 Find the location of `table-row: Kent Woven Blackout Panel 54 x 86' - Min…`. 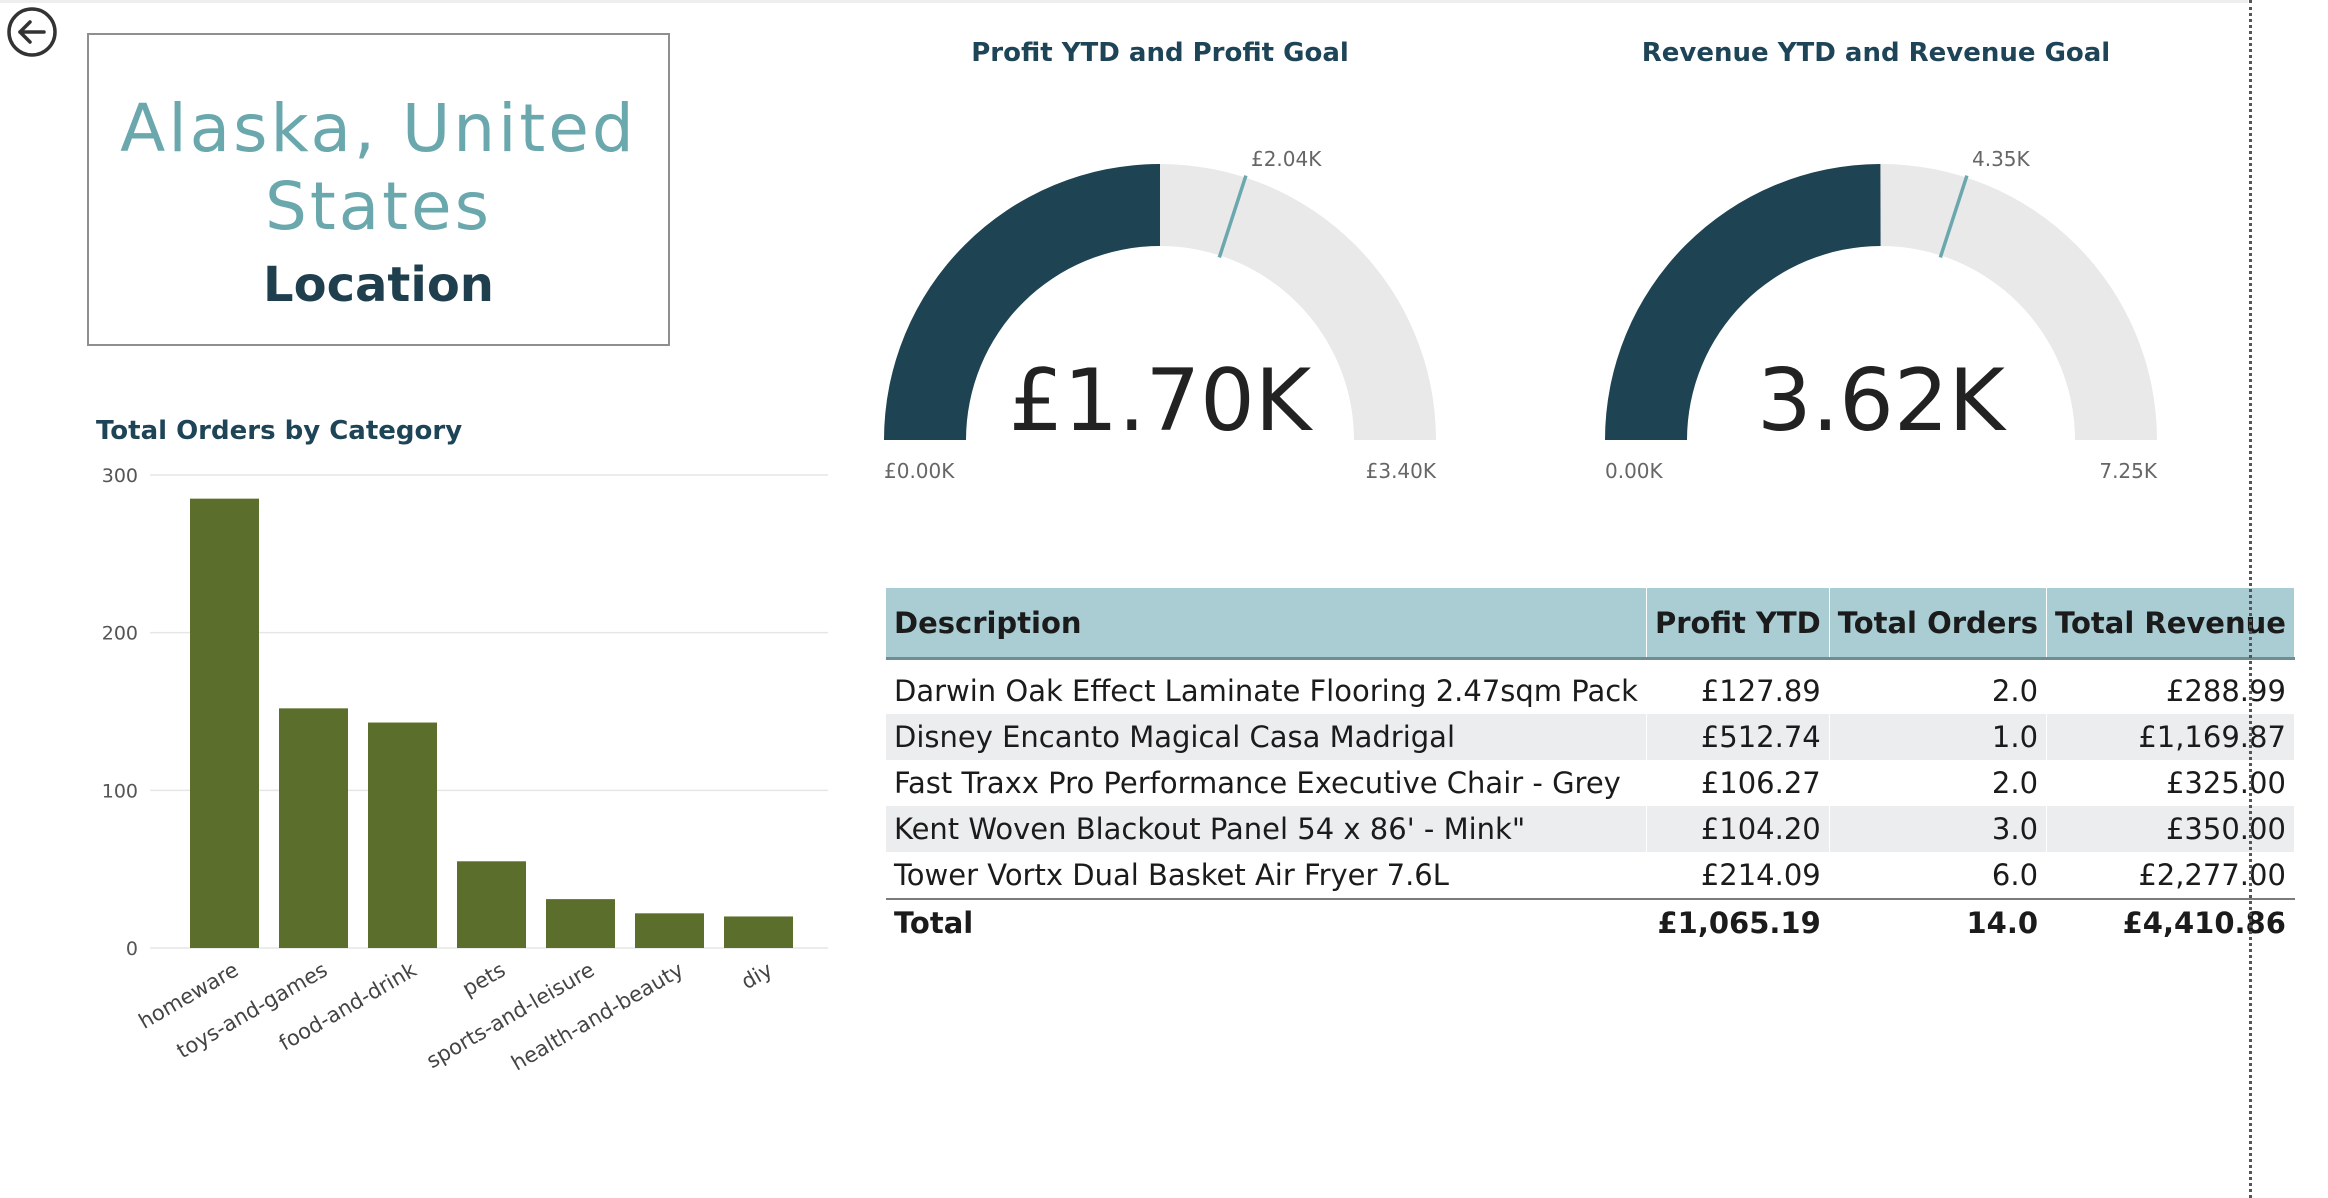

table-row: Kent Woven Blackout Panel 54 x 86' - Min… is located at coordinates (1590, 829).